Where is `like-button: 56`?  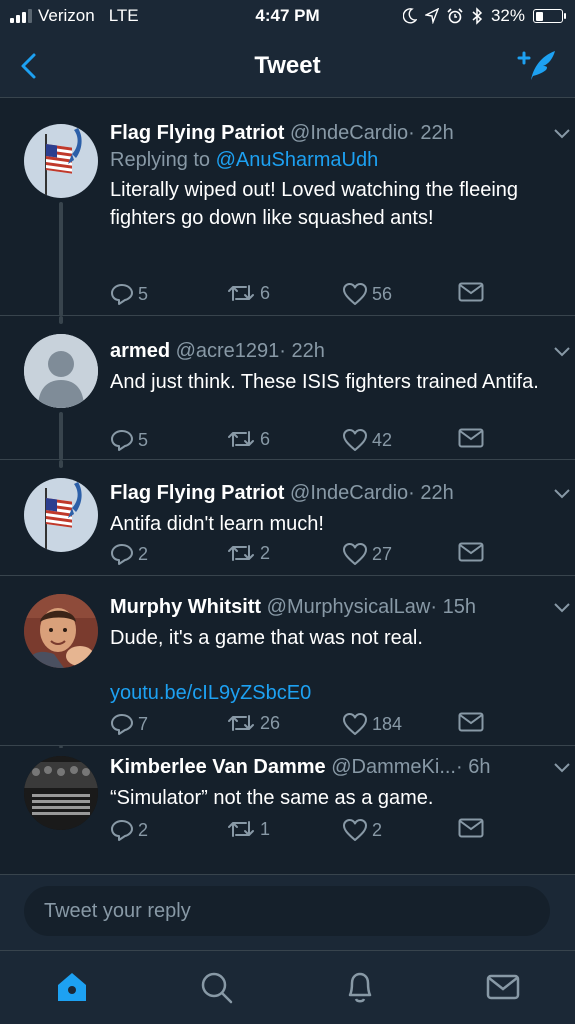
like-button: 56 is located at coordinates (367, 294).